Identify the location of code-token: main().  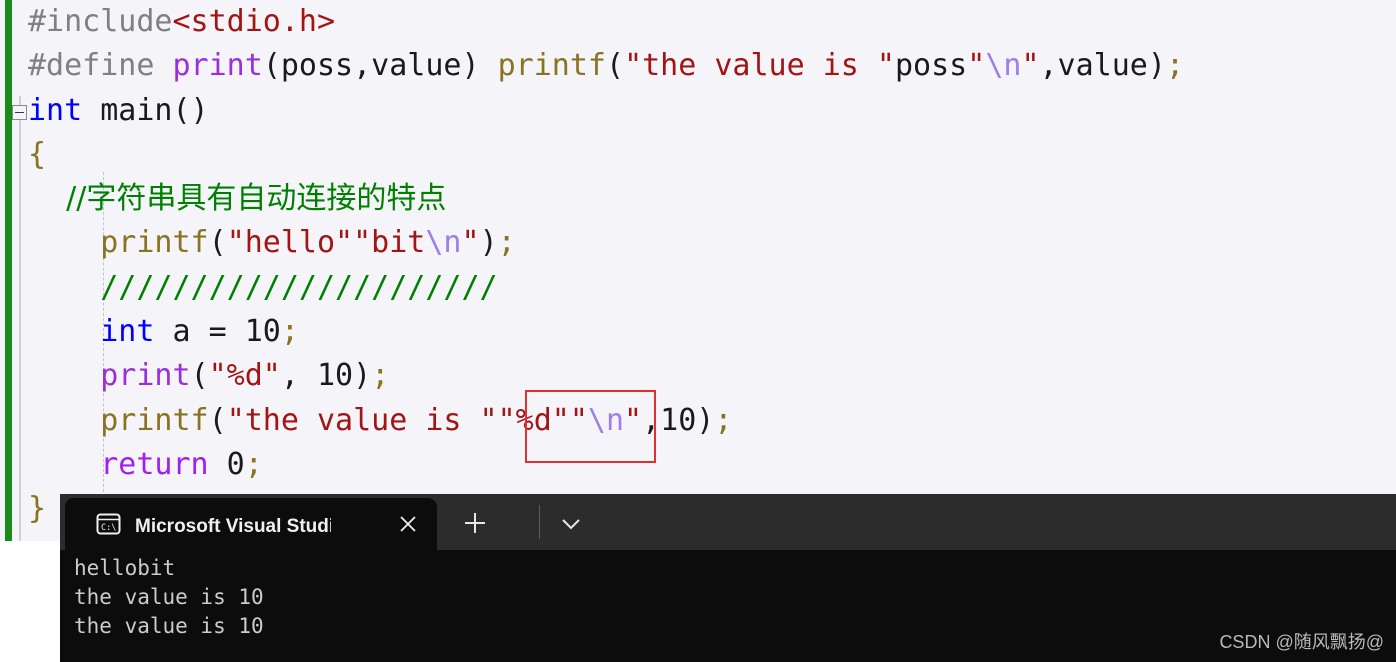
(145, 110).